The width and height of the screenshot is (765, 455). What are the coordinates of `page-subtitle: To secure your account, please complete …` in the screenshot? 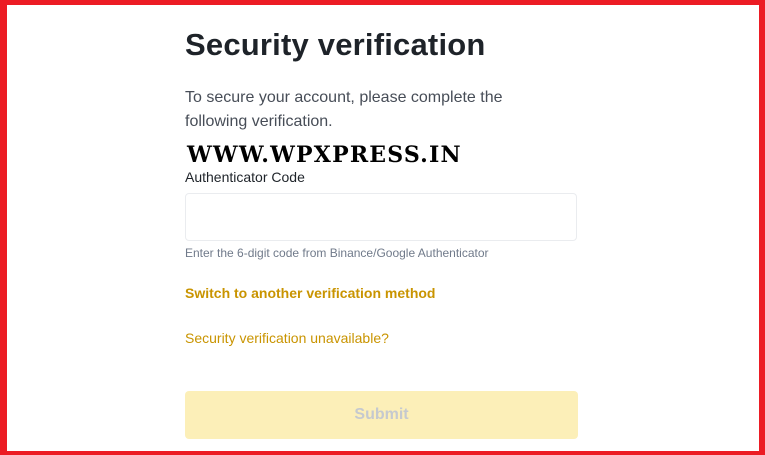 It's located at (344, 109).